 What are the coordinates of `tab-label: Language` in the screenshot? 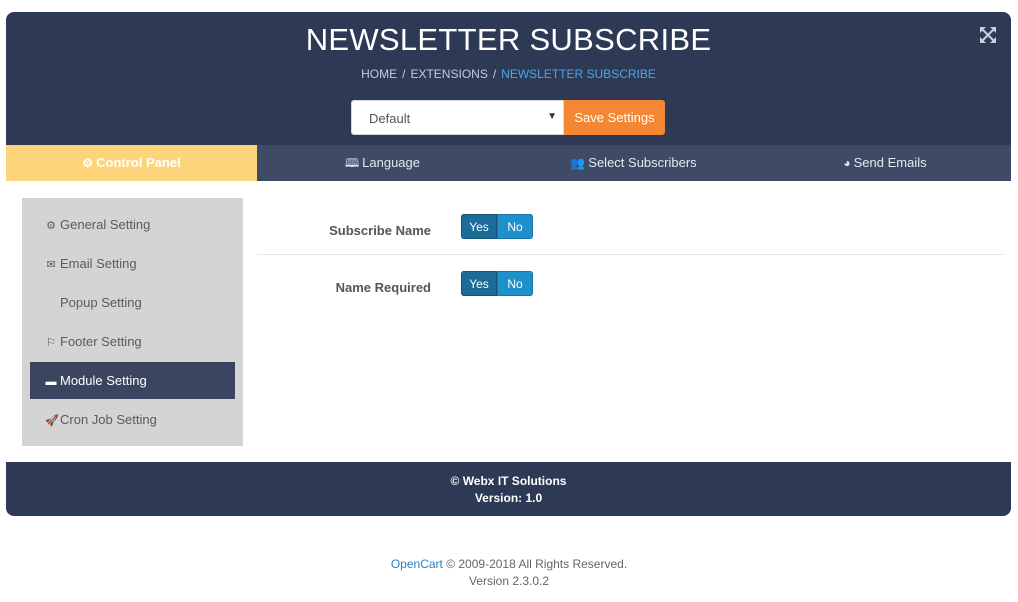 It's located at (391, 162).